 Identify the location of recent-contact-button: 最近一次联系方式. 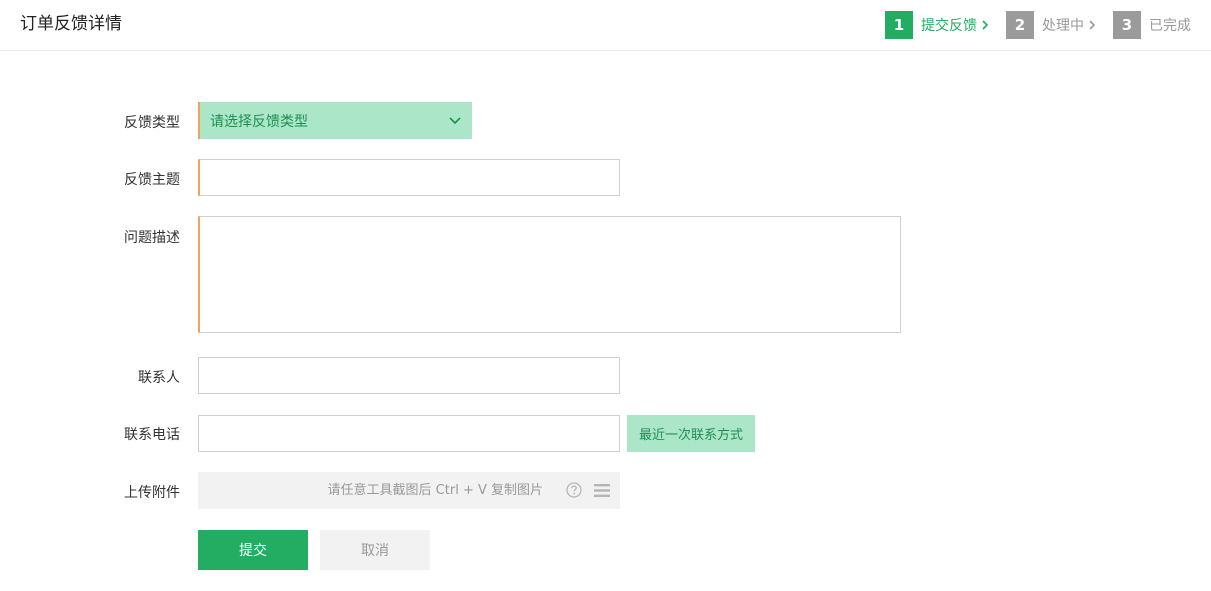
(691, 433).